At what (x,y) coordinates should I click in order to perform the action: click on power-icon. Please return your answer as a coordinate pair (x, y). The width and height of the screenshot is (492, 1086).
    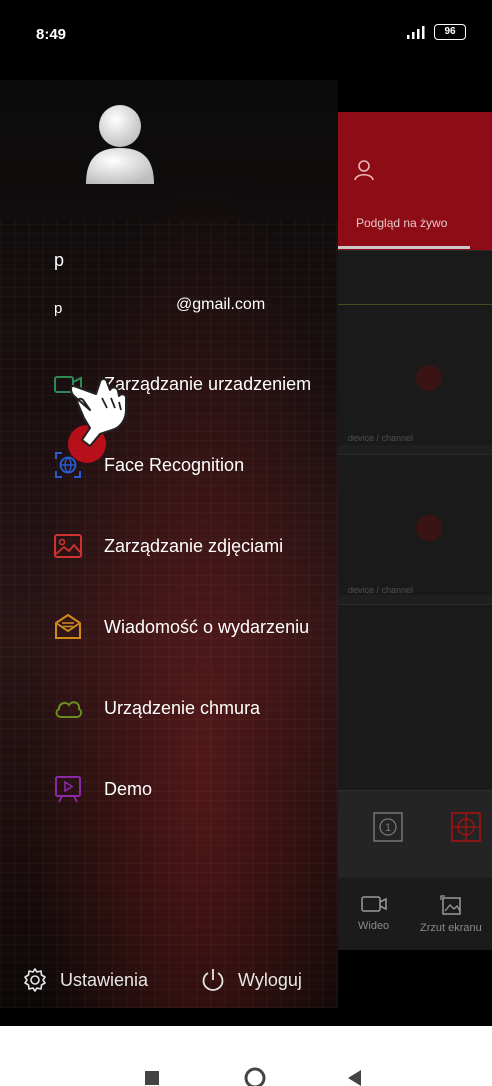
    Looking at the image, I should click on (213, 980).